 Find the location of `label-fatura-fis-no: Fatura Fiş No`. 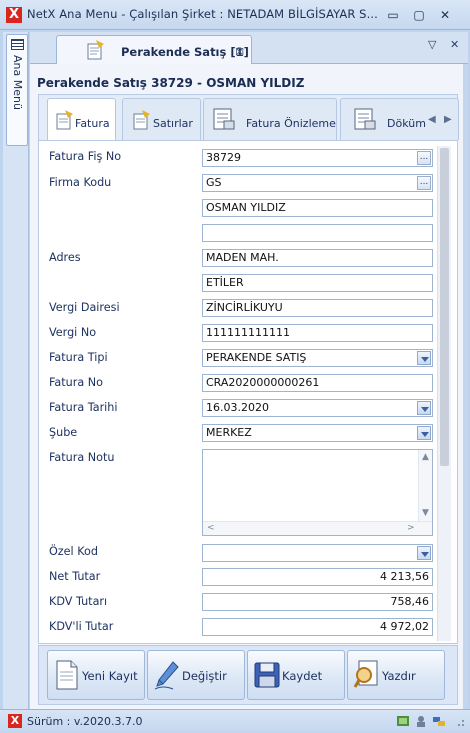

label-fatura-fis-no: Fatura Fiş No is located at coordinates (85, 156).